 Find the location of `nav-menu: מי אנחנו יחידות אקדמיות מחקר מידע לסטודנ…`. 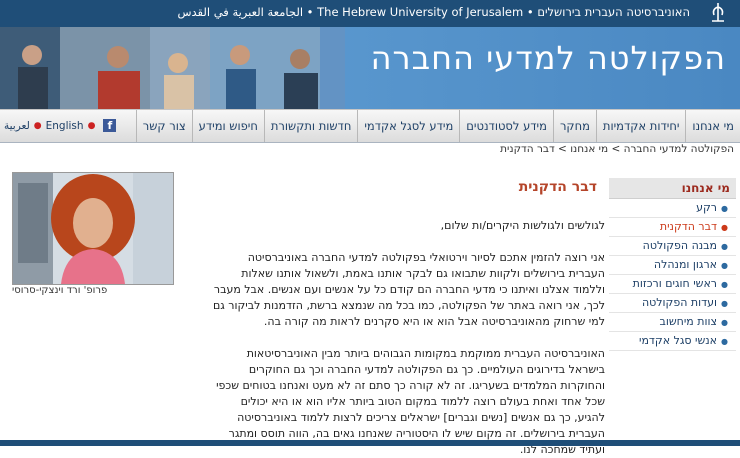

nav-menu: מי אנחנו יחידות אקדמיות מחקר מידע לסטודנ… is located at coordinates (437, 126).